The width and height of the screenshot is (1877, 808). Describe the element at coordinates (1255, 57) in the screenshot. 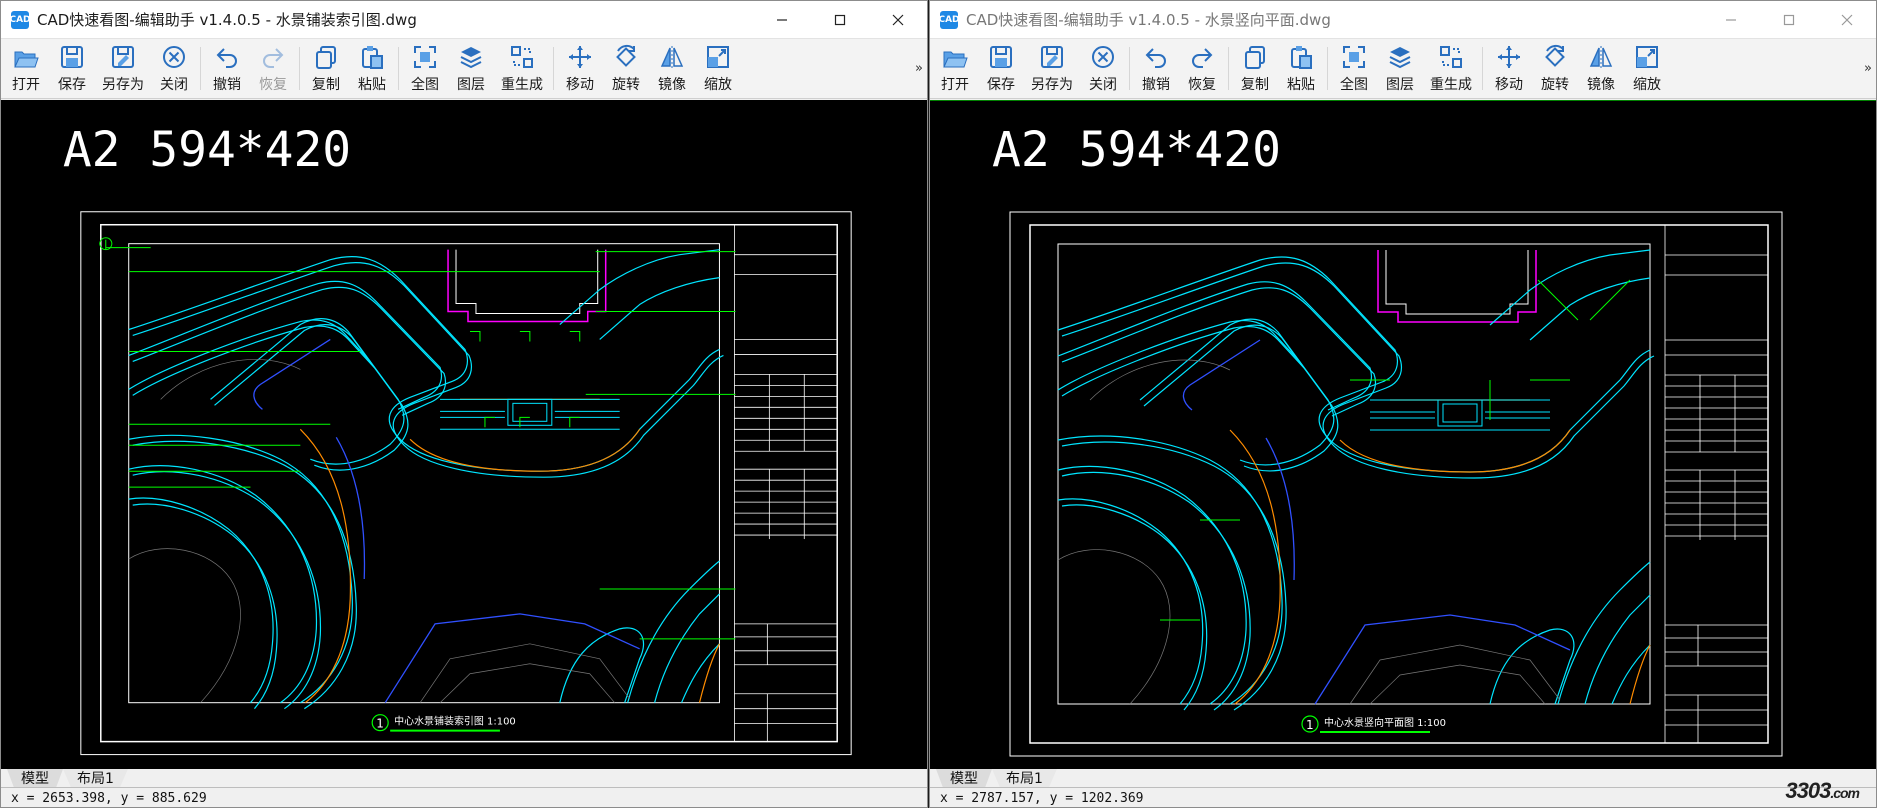

I see `copy-icon` at that location.